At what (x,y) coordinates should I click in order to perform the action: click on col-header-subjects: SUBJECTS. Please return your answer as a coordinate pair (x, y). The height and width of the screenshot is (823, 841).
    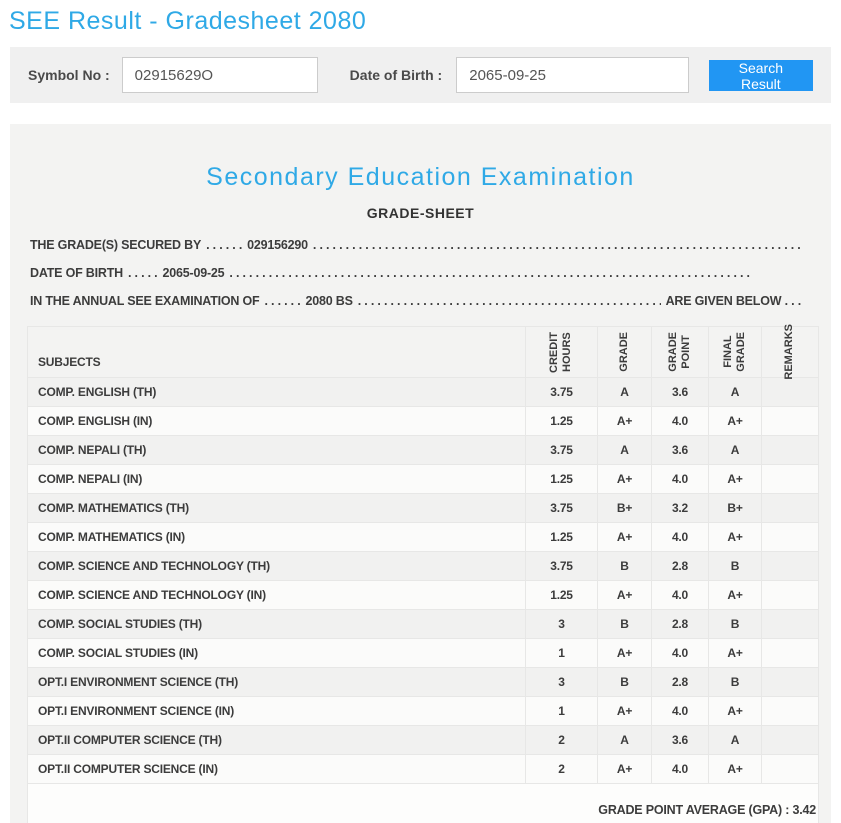
    Looking at the image, I should click on (276, 352).